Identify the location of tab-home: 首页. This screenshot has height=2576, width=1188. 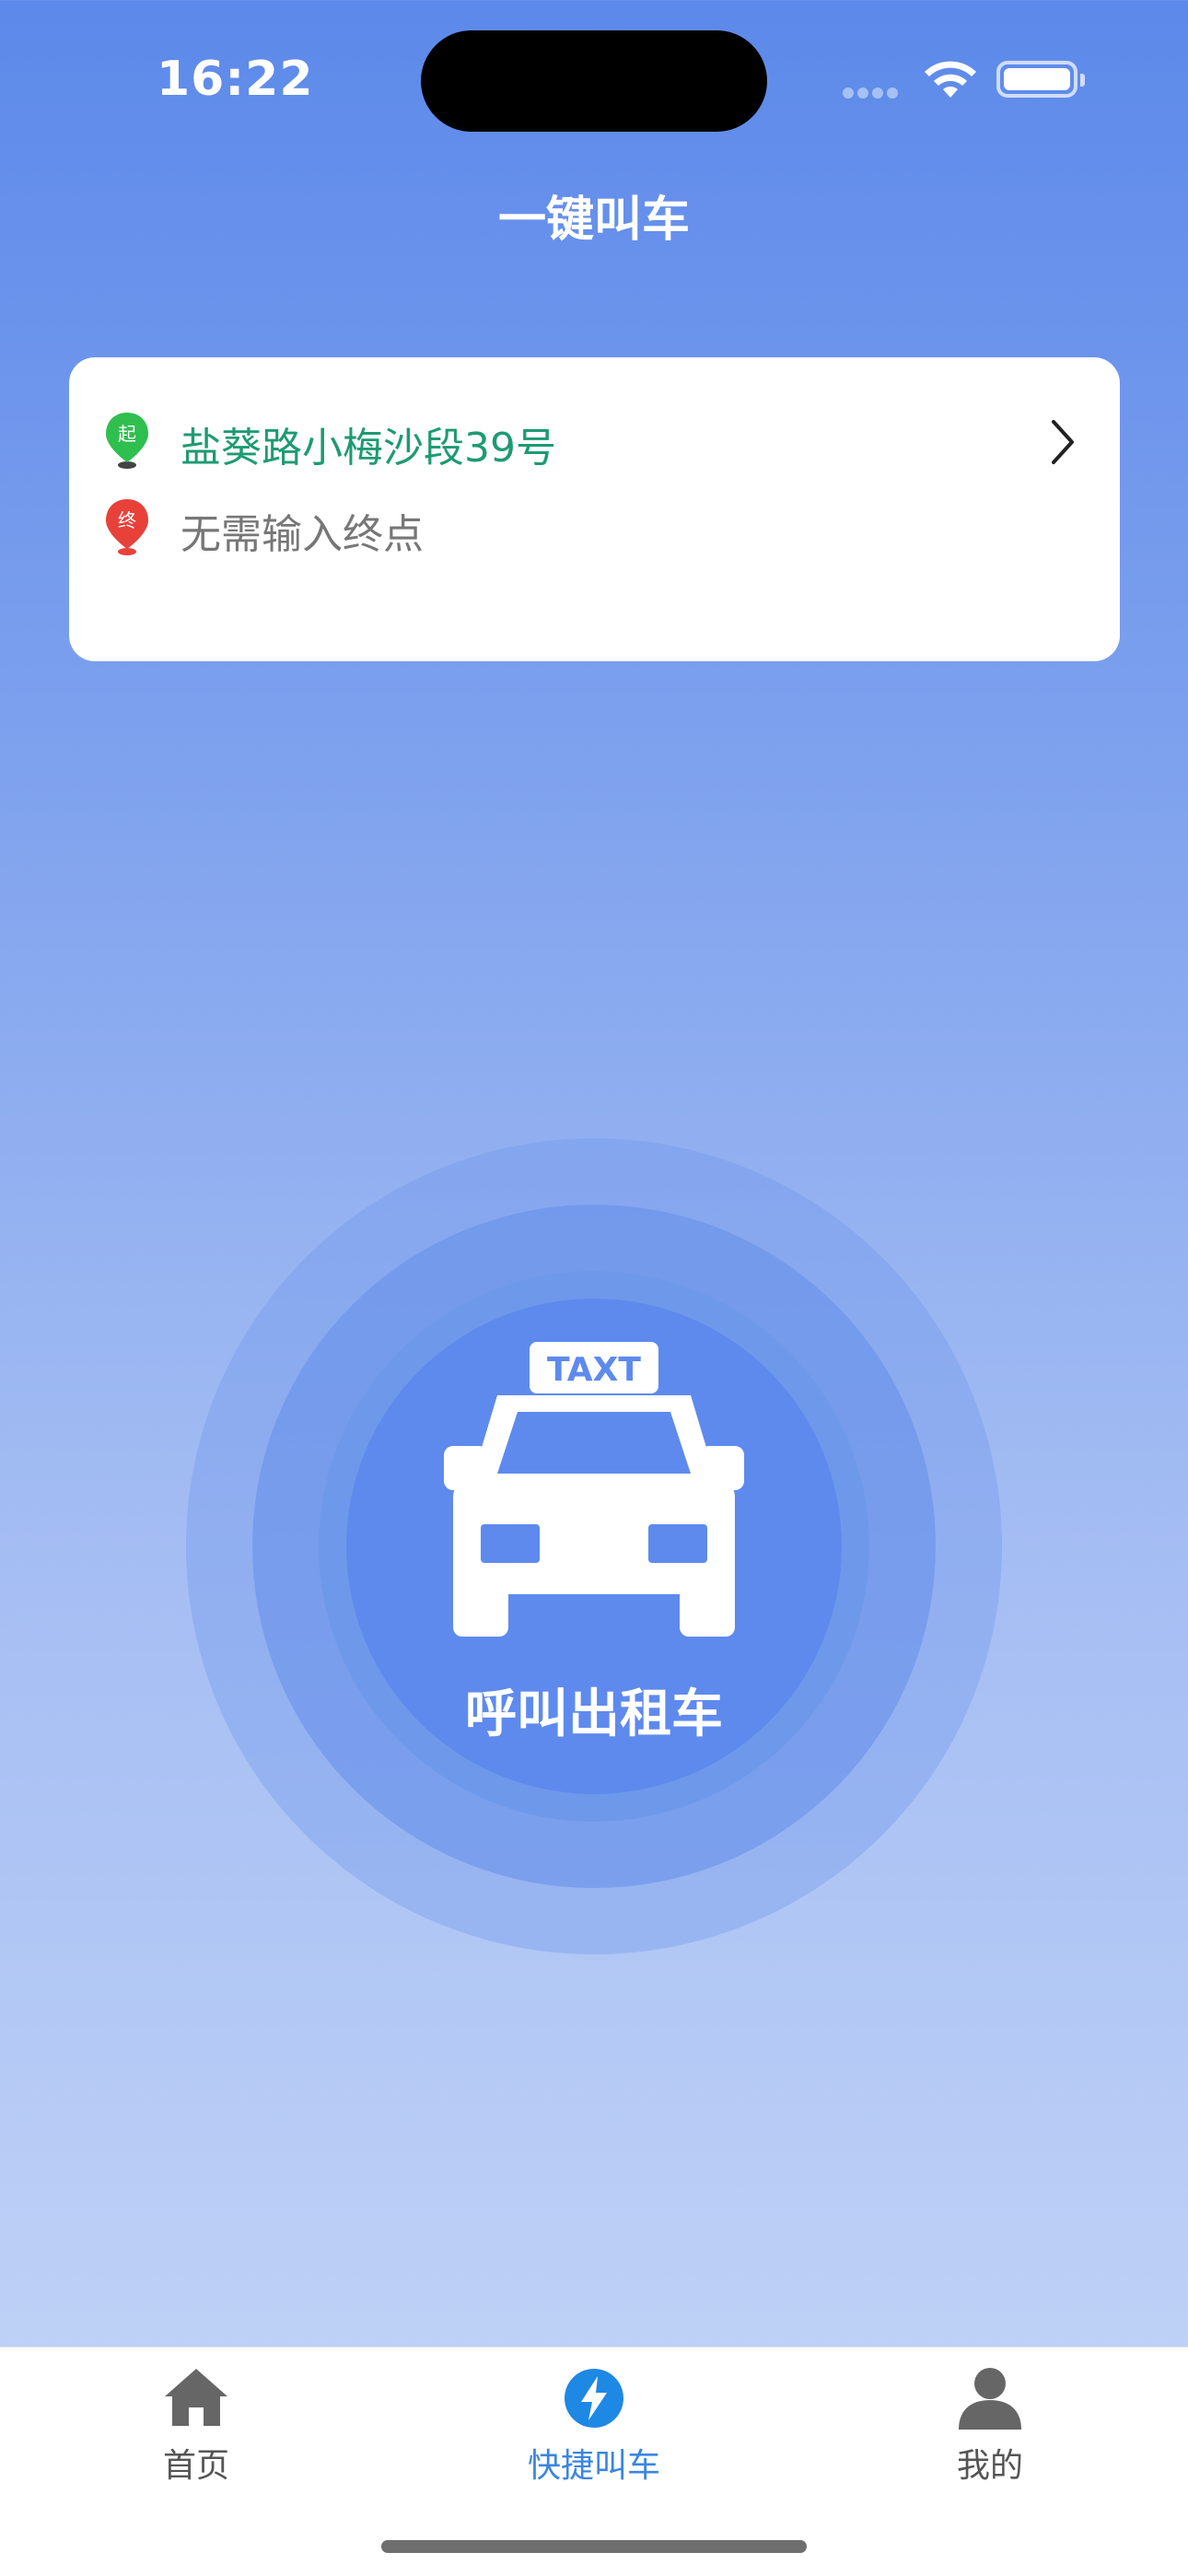
(196, 2426).